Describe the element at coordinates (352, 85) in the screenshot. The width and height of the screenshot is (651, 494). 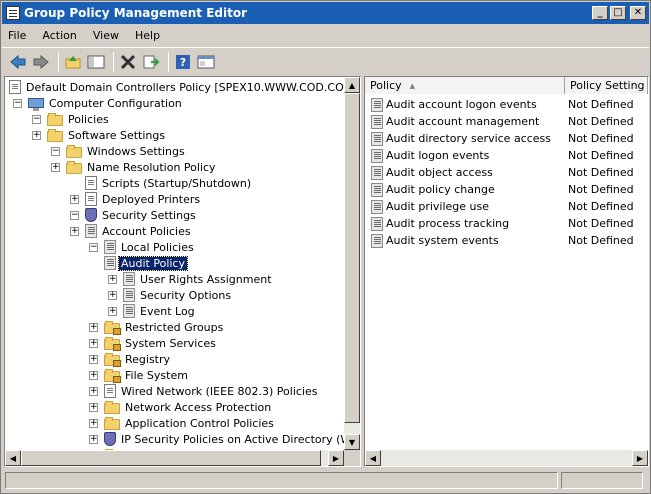
I see `scroll-up-button: ▲` at that location.